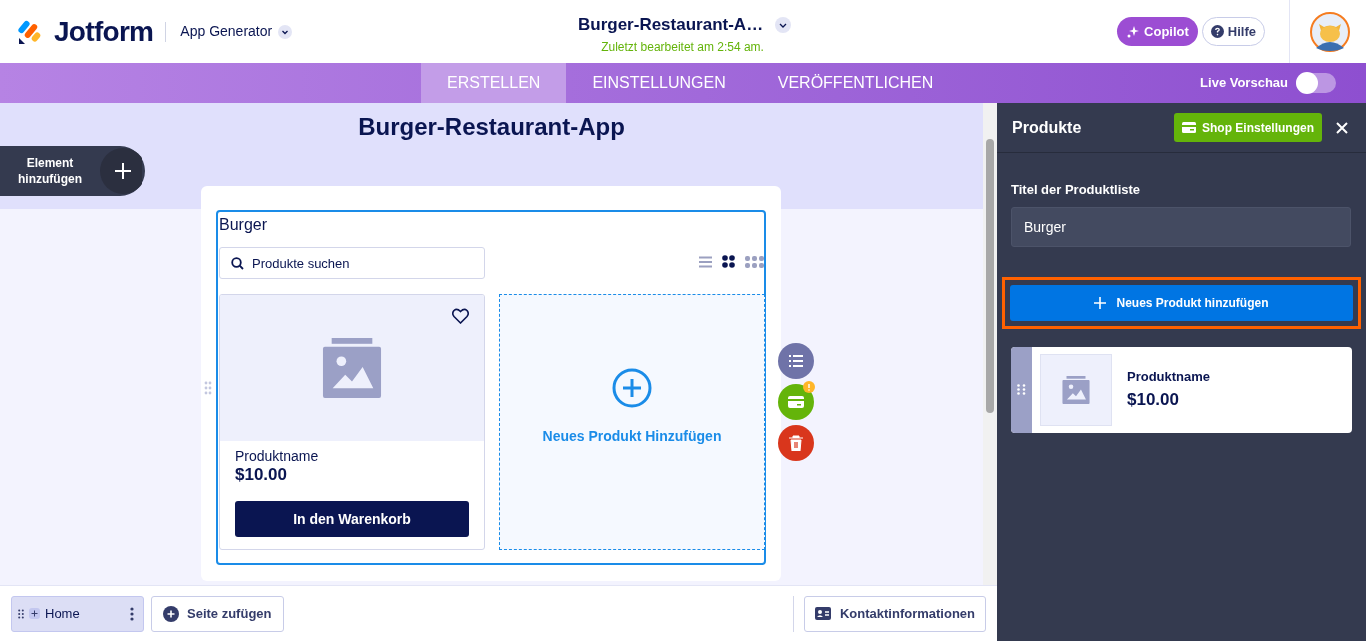  Describe the element at coordinates (77, 613) in the screenshot. I see `page-tab: Home` at that location.